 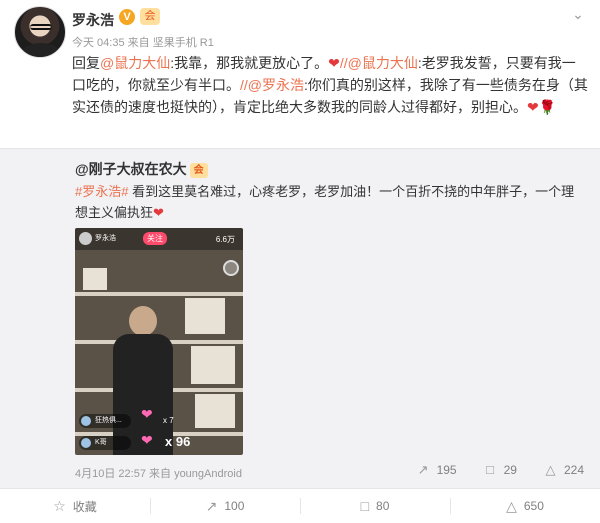 I want to click on close-icon, so click(x=231, y=268).